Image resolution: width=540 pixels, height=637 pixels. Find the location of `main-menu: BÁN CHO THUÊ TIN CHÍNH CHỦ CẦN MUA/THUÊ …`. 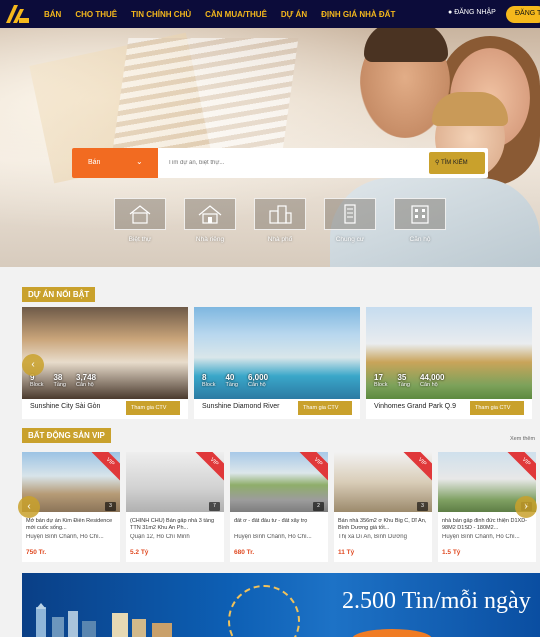

main-menu: BÁN CHO THUÊ TIN CHÍNH CHỦ CẦN MUA/THUÊ … is located at coordinates (226, 14).